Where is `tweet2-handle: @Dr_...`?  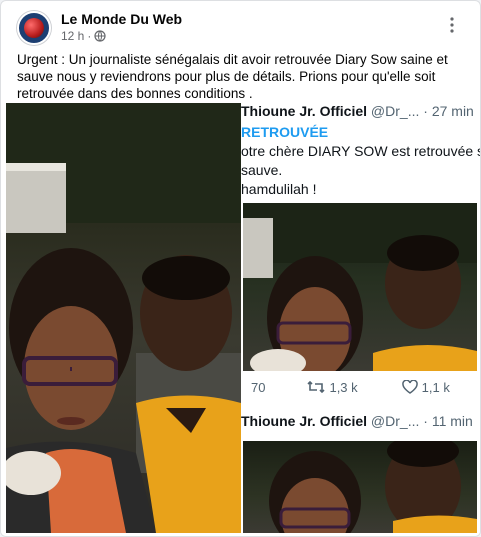
tweet2-handle: @Dr_... is located at coordinates (395, 421).